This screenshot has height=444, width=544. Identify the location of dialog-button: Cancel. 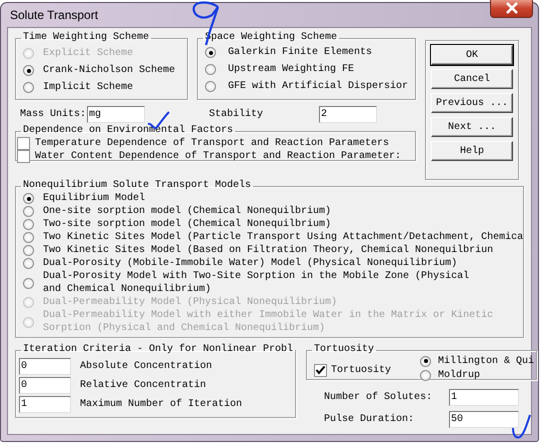
(472, 79).